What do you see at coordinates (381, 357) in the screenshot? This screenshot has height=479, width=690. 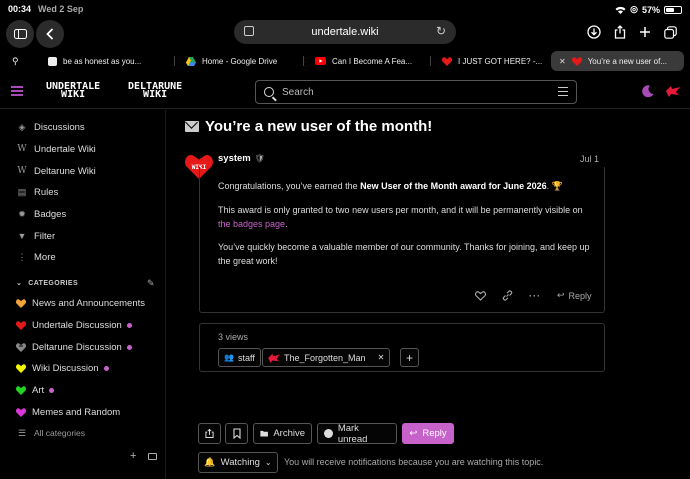 I see `remove-icon: ✕` at bounding box center [381, 357].